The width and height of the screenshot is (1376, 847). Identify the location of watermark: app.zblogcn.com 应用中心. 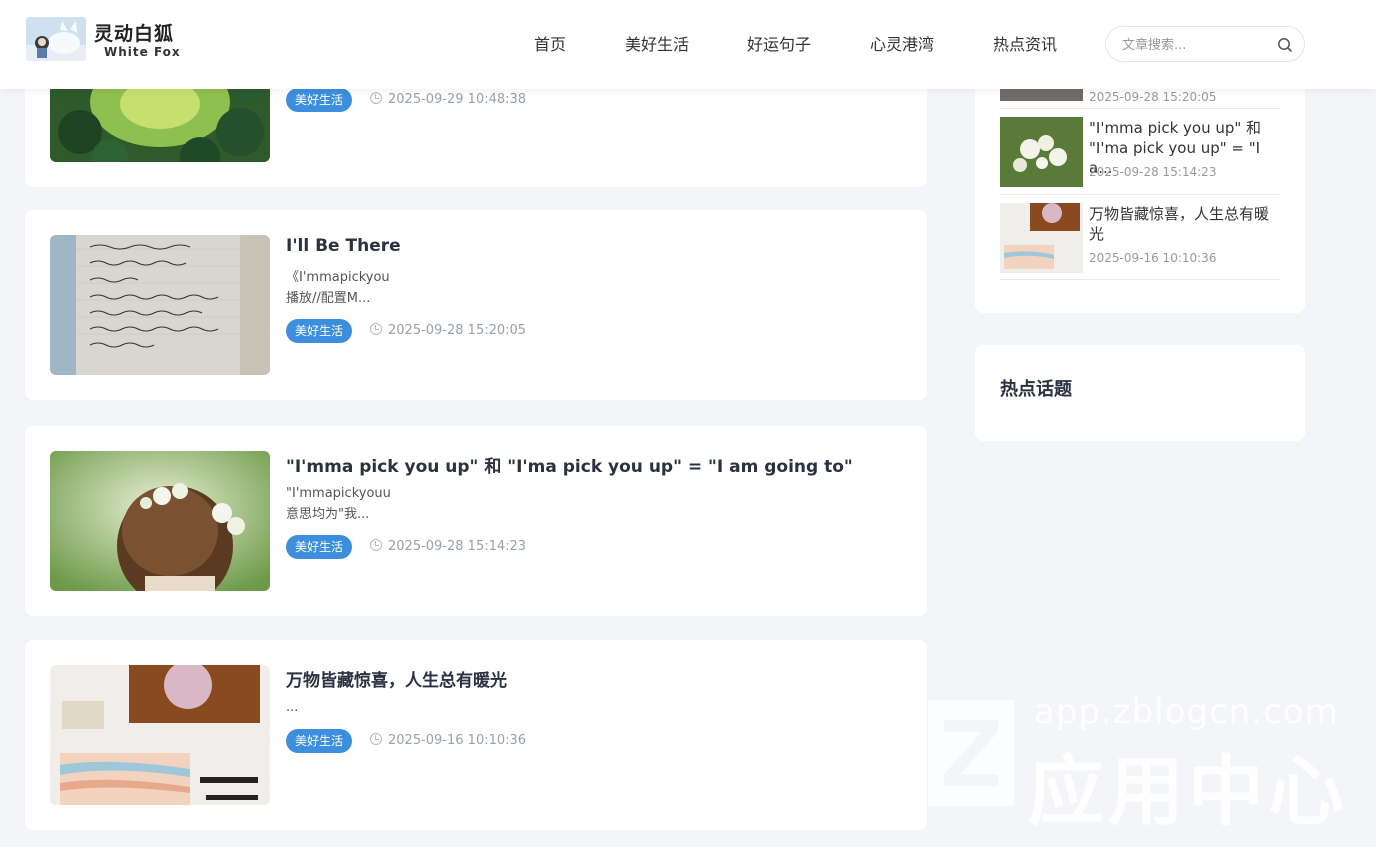
(1148, 763).